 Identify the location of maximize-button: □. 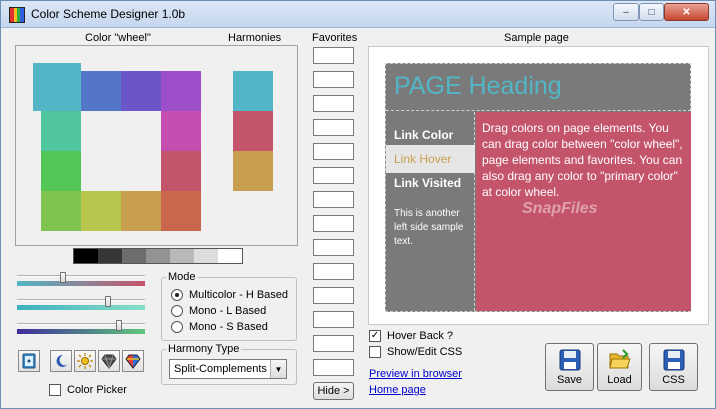
(651, 12).